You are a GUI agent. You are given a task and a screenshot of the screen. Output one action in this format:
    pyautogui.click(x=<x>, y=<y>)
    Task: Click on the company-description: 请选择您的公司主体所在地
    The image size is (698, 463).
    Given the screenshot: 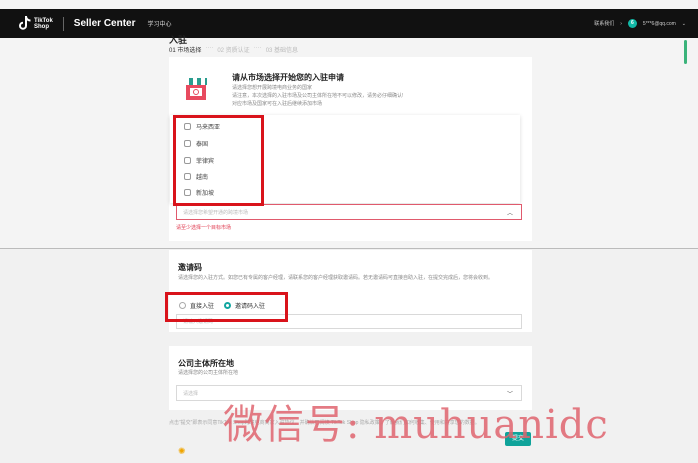 What is the action you would take?
    pyautogui.click(x=208, y=373)
    